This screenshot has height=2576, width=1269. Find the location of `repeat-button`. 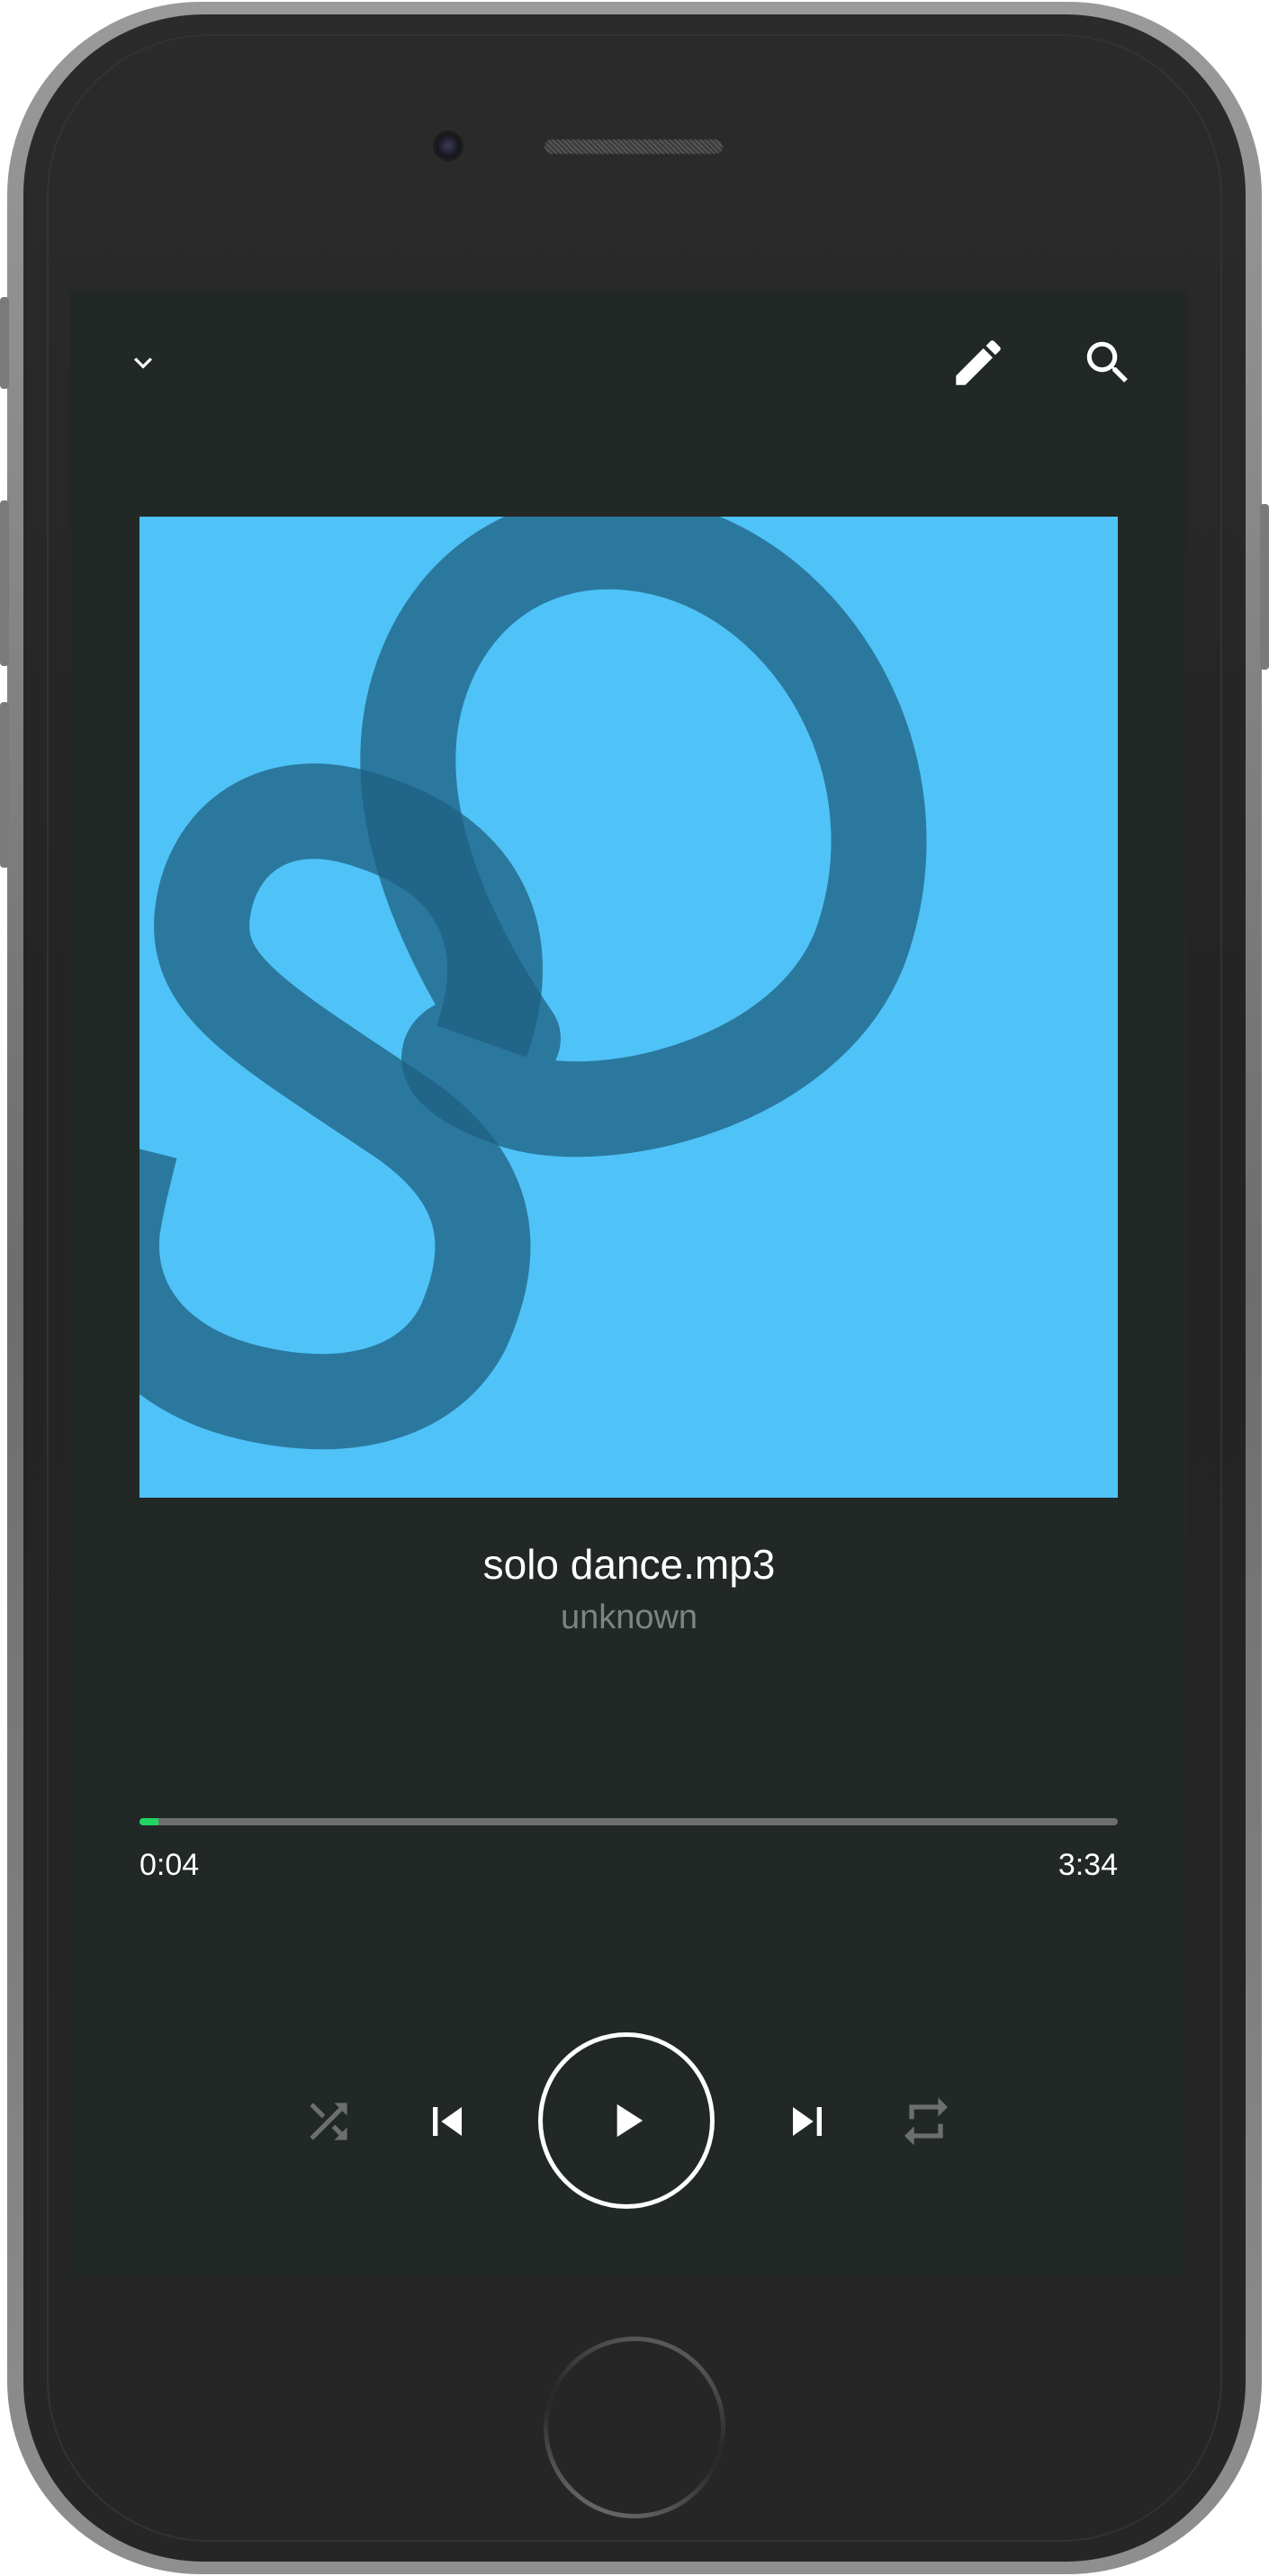

repeat-button is located at coordinates (927, 2121).